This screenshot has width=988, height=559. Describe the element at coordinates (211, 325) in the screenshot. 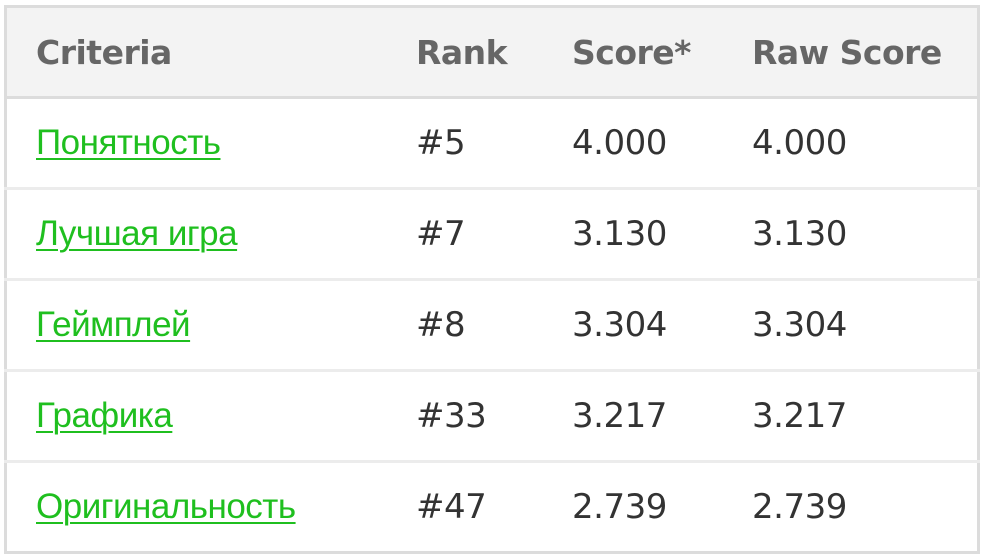

I see `criteria-cell: Геймплей` at that location.